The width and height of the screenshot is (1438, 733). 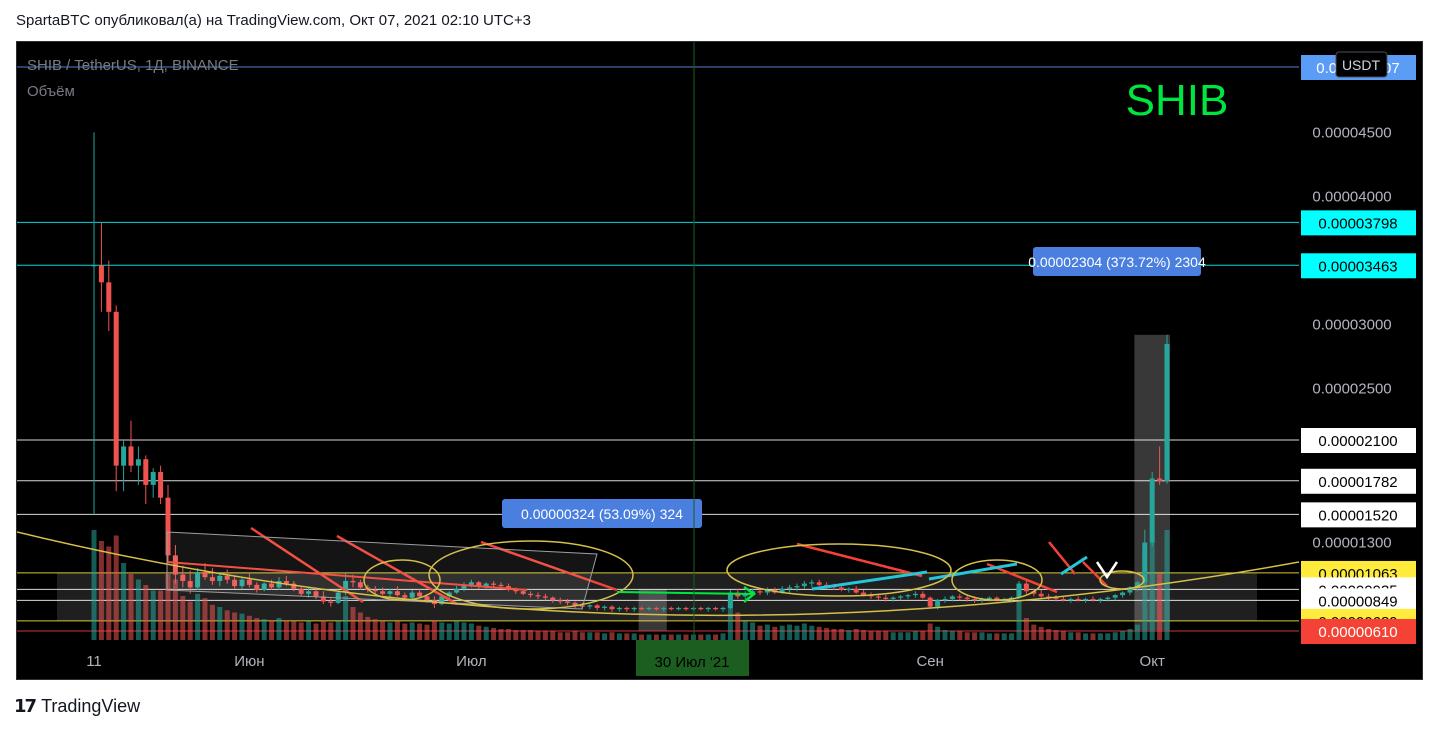 I want to click on price-level-badge: 0.00003463, so click(x=1358, y=266).